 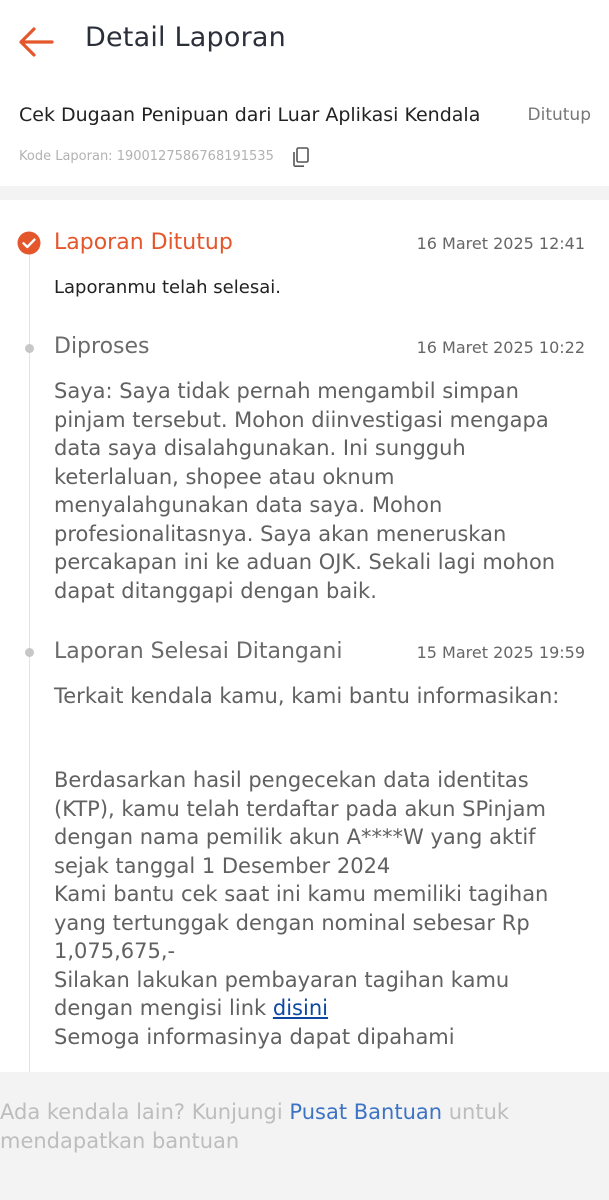 What do you see at coordinates (500, 347) in the screenshot?
I see `timeline-time: 16 Maret 2025 10:22` at bounding box center [500, 347].